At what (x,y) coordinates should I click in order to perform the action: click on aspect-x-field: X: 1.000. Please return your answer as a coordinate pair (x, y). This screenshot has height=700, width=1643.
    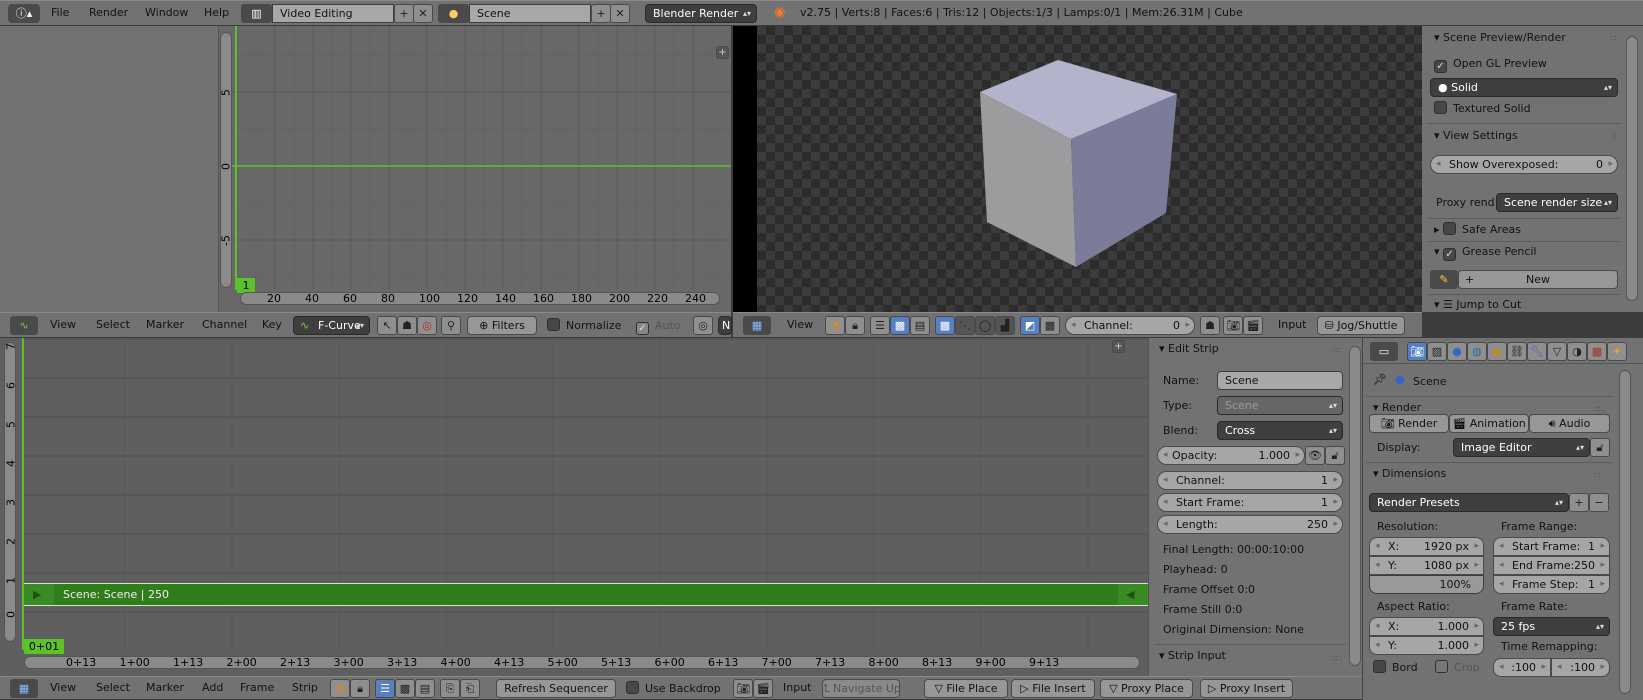
    Looking at the image, I should click on (1426, 626).